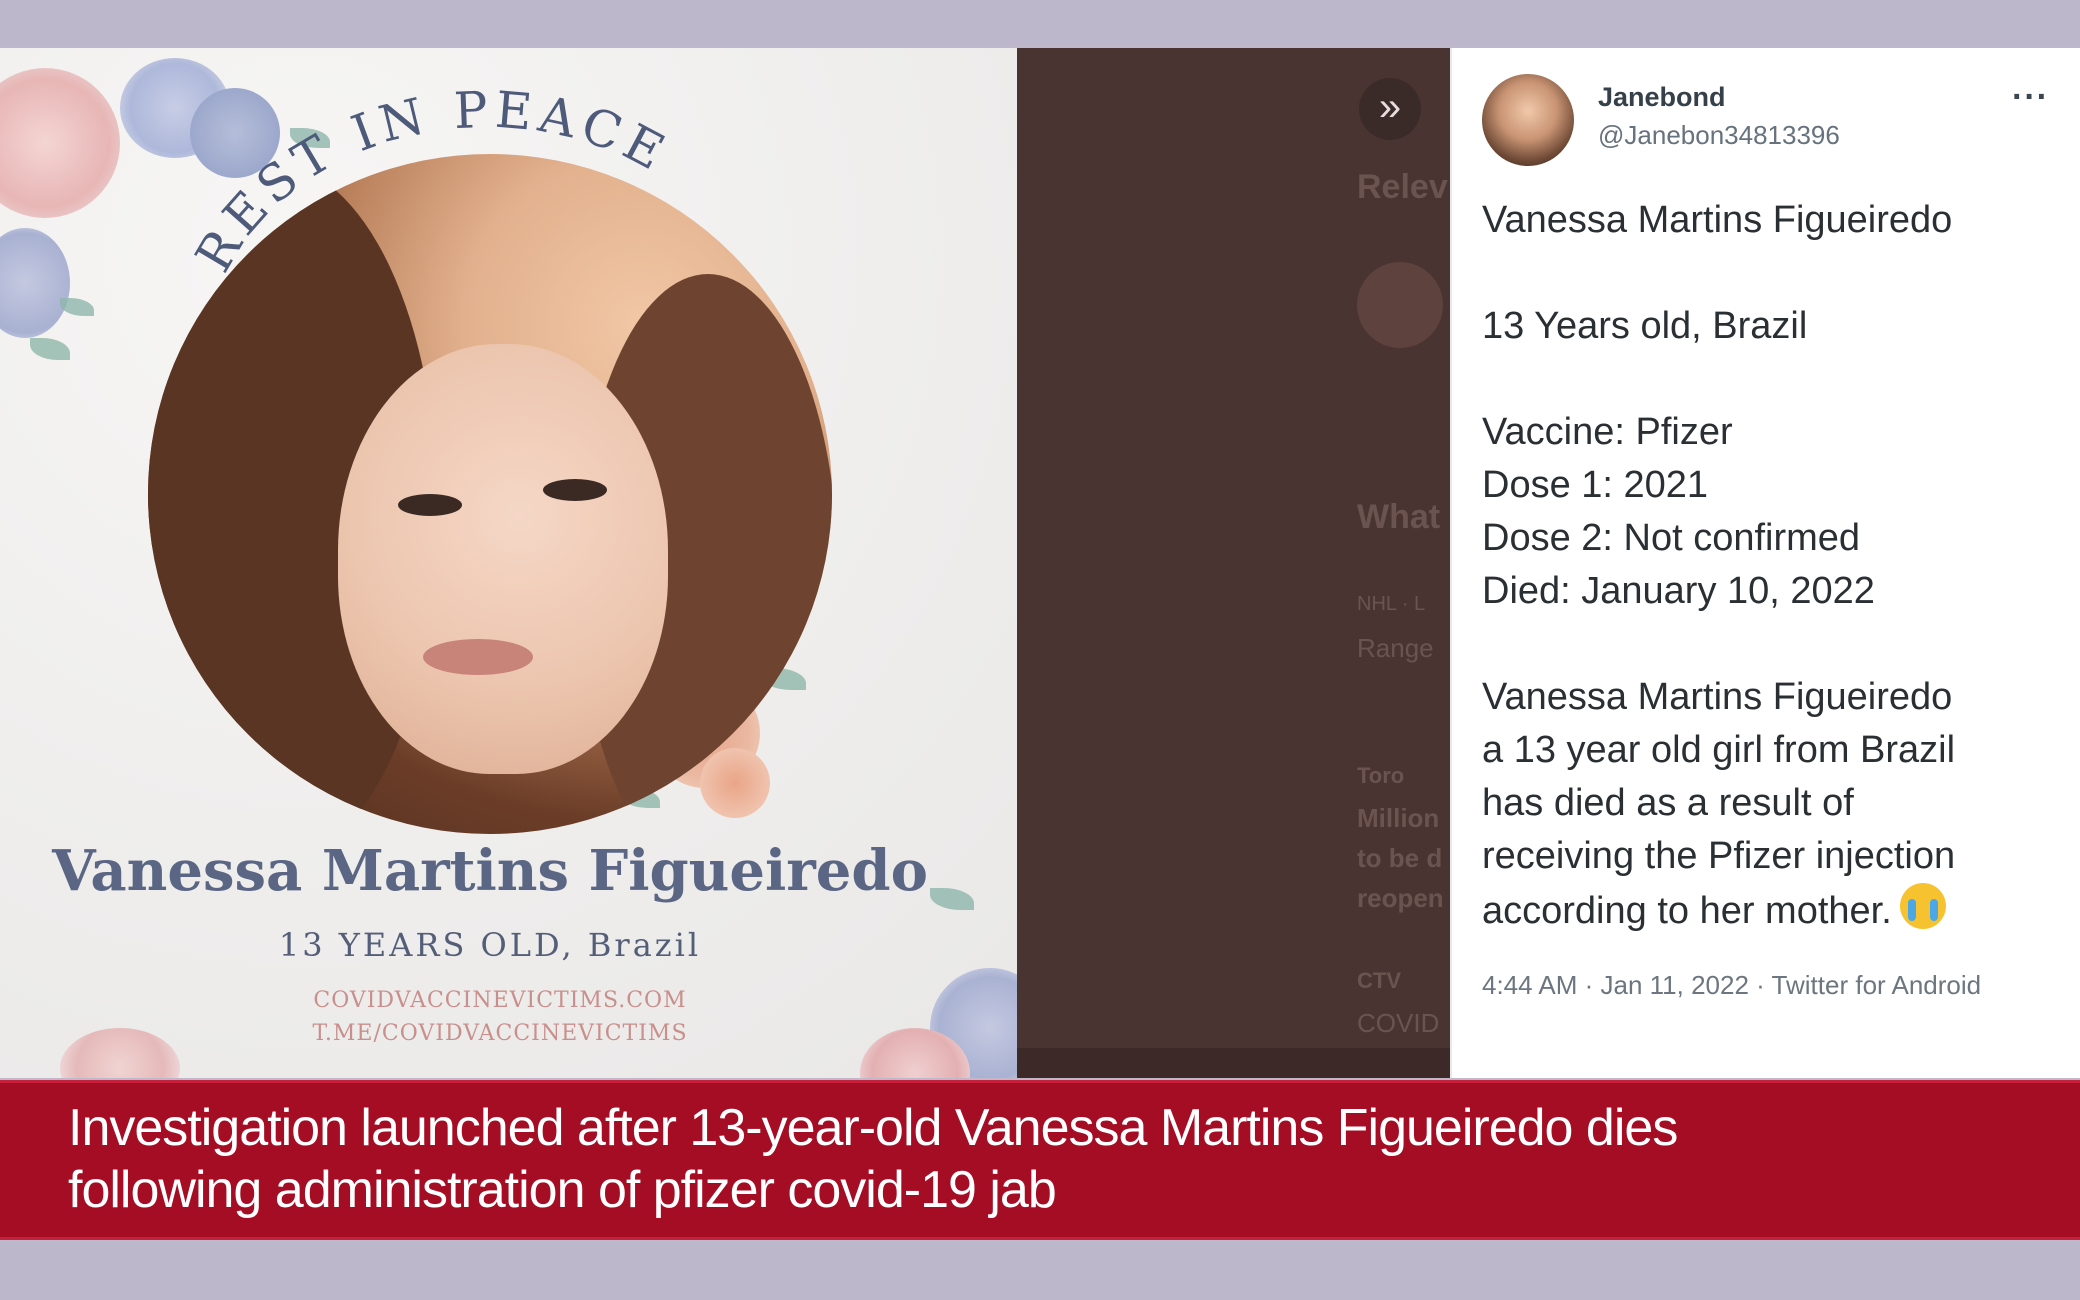 Image resolution: width=2080 pixels, height=1300 pixels. What do you see at coordinates (1402, 187) in the screenshot?
I see `faded-section-heading: Relev` at bounding box center [1402, 187].